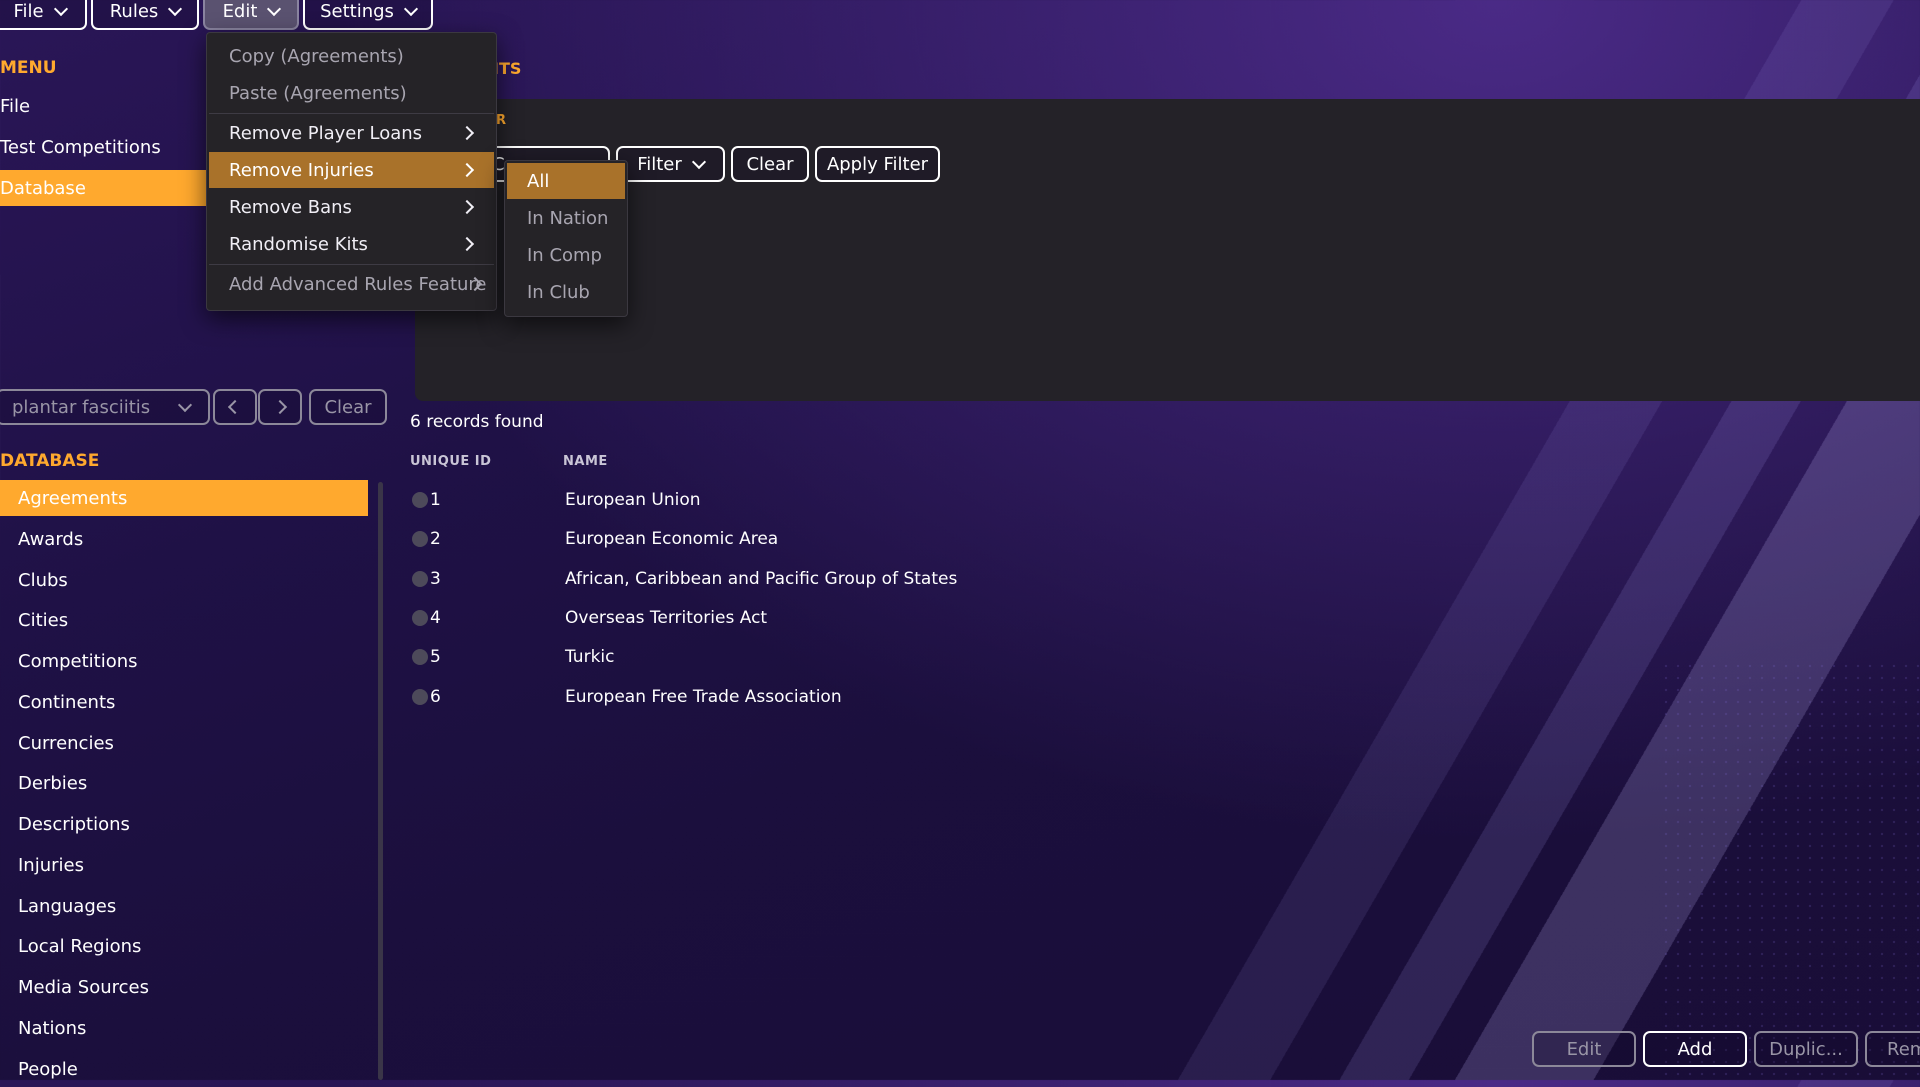  Describe the element at coordinates (666, 618) in the screenshot. I see `row-name: Overseas Territories Act` at that location.